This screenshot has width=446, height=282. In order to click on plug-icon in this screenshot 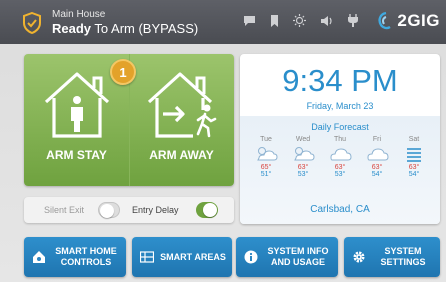, I will do `click(353, 20)`.